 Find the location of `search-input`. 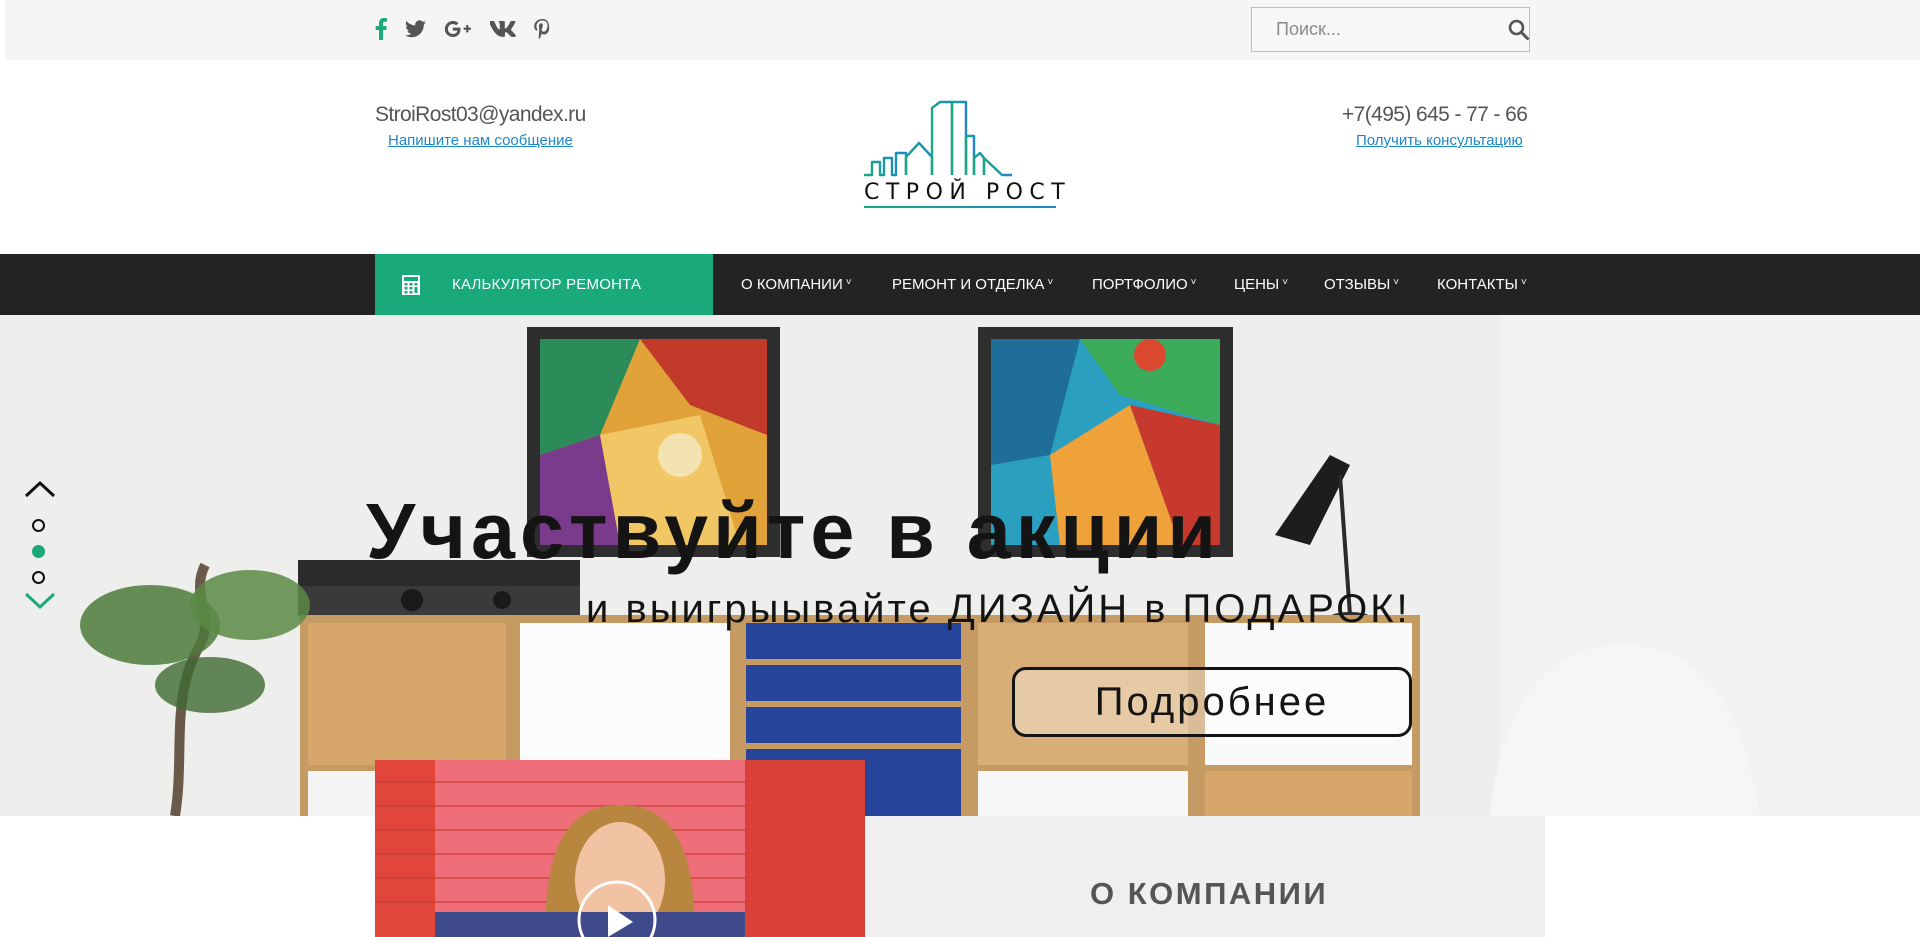

search-input is located at coordinates (1380, 29).